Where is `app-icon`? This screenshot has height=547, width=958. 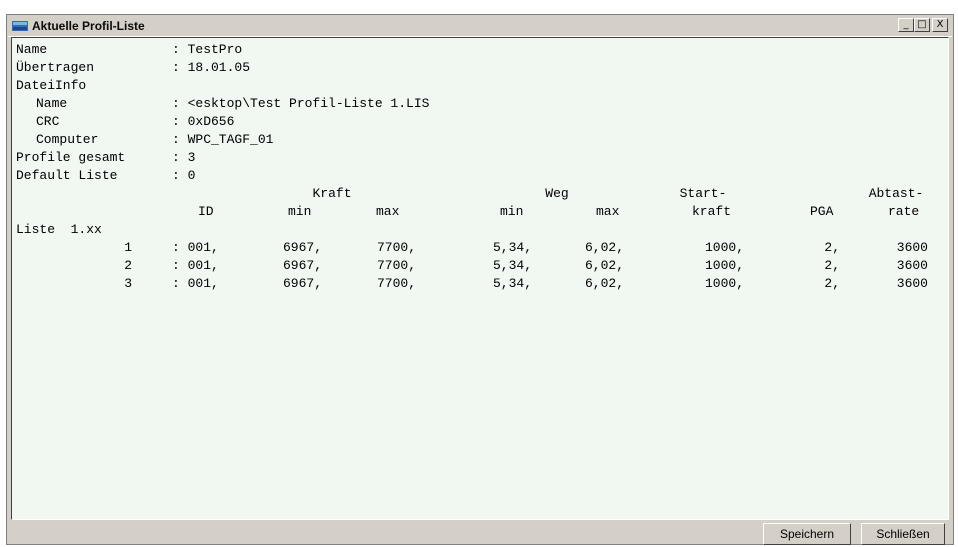
app-icon is located at coordinates (20, 26).